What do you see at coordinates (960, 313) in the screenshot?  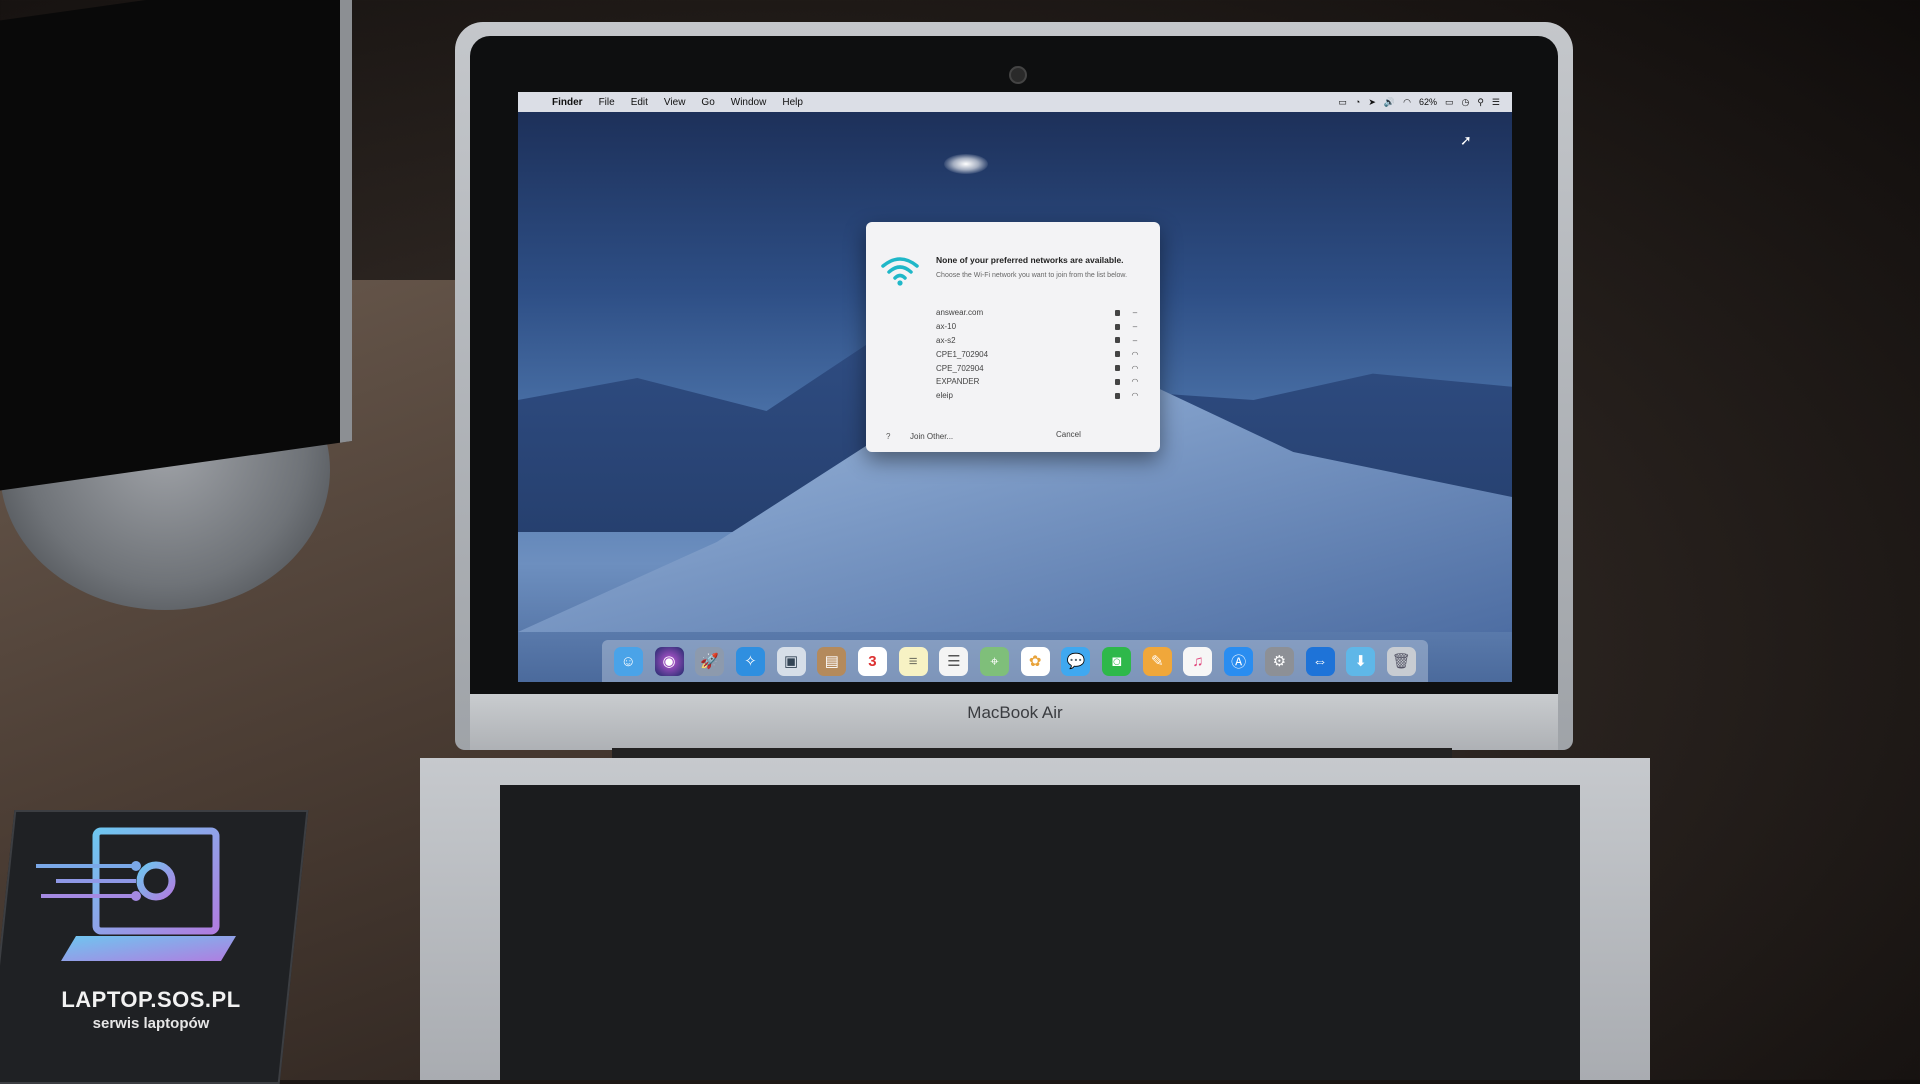 I see `network-name: answear.com` at bounding box center [960, 313].